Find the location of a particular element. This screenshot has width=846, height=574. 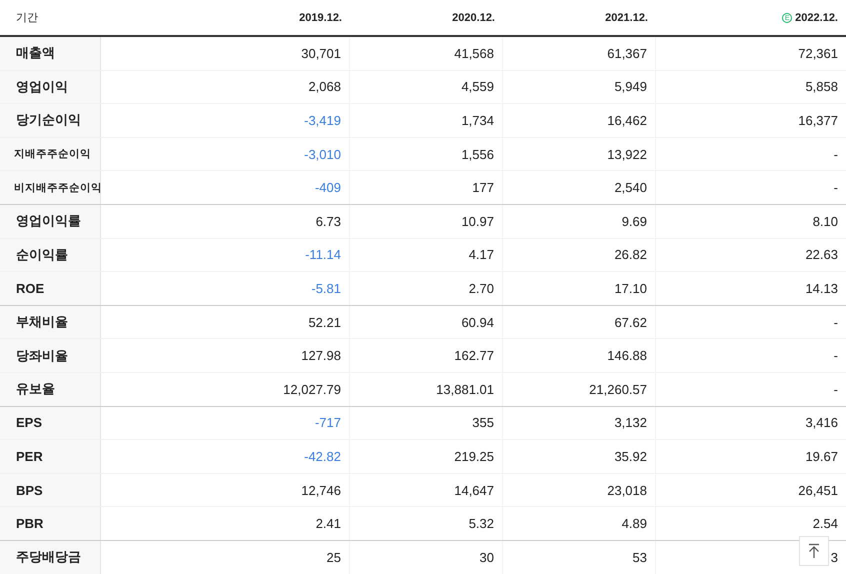

table-cell: 6.73 is located at coordinates (328, 221).